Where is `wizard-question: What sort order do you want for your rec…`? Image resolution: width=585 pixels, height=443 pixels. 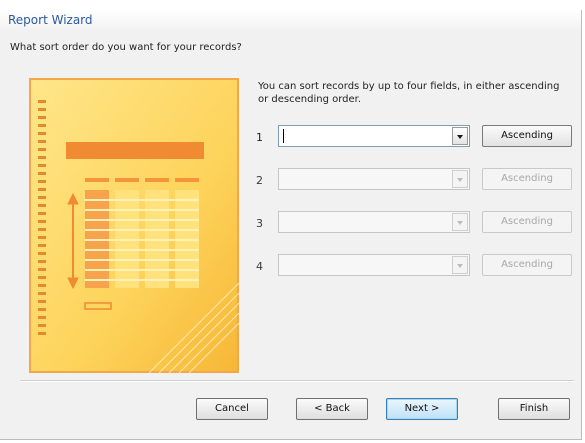
wizard-question: What sort order do you want for your rec… is located at coordinates (126, 47).